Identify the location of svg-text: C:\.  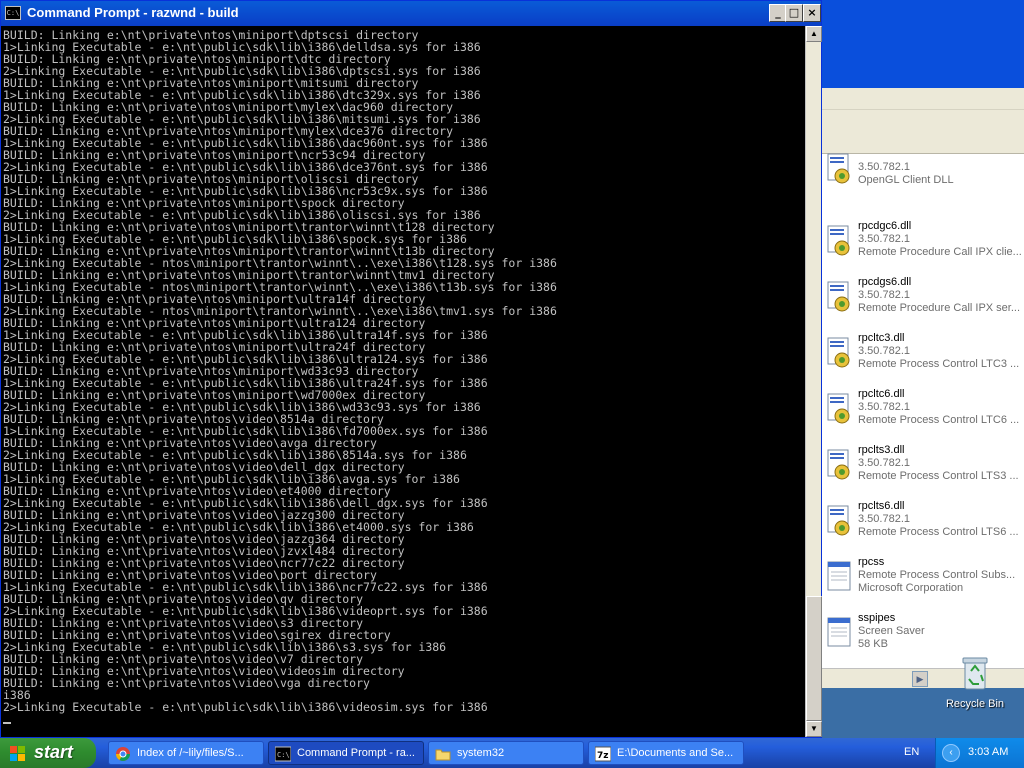
(283, 755).